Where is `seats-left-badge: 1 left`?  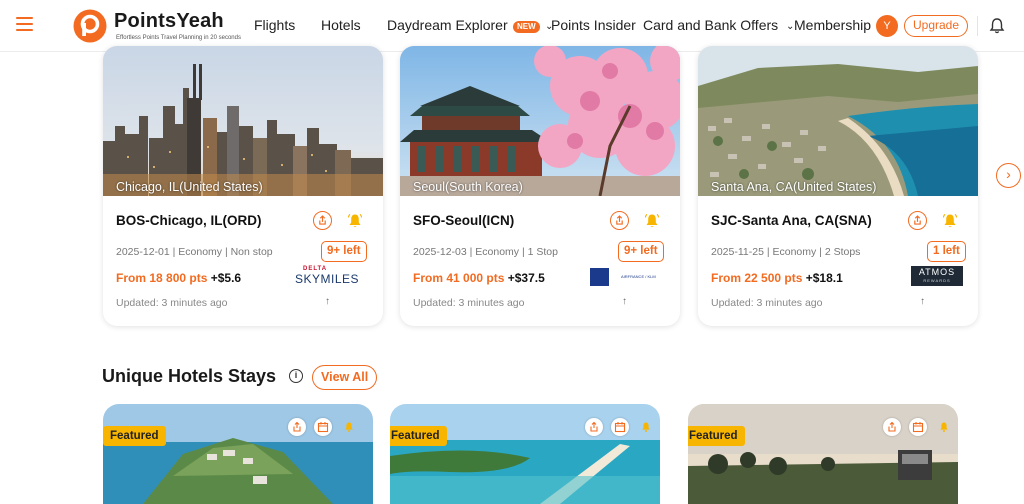
seats-left-badge: 1 left is located at coordinates (946, 251).